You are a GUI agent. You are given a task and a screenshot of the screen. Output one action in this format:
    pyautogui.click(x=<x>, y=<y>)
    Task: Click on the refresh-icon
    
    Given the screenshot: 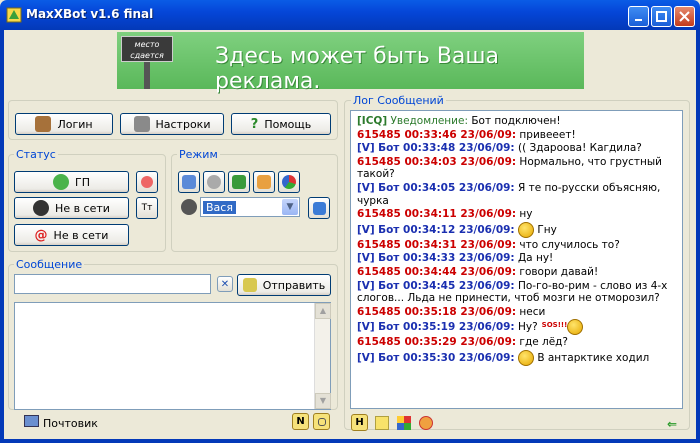 What is the action you would take?
    pyautogui.click(x=319, y=208)
    